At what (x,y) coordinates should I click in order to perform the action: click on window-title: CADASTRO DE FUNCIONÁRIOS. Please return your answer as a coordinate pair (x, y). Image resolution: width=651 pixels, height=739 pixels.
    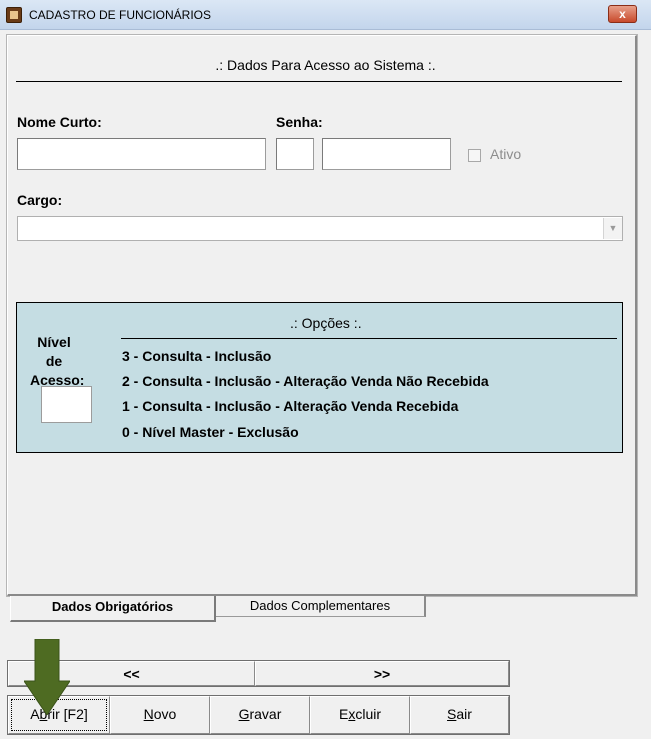
    Looking at the image, I should click on (120, 15).